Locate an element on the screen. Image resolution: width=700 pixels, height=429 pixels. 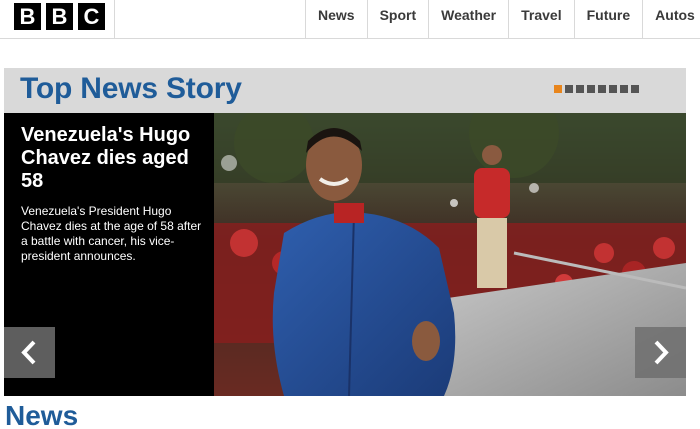
logo-letter-b2: B is located at coordinates (59, 16).